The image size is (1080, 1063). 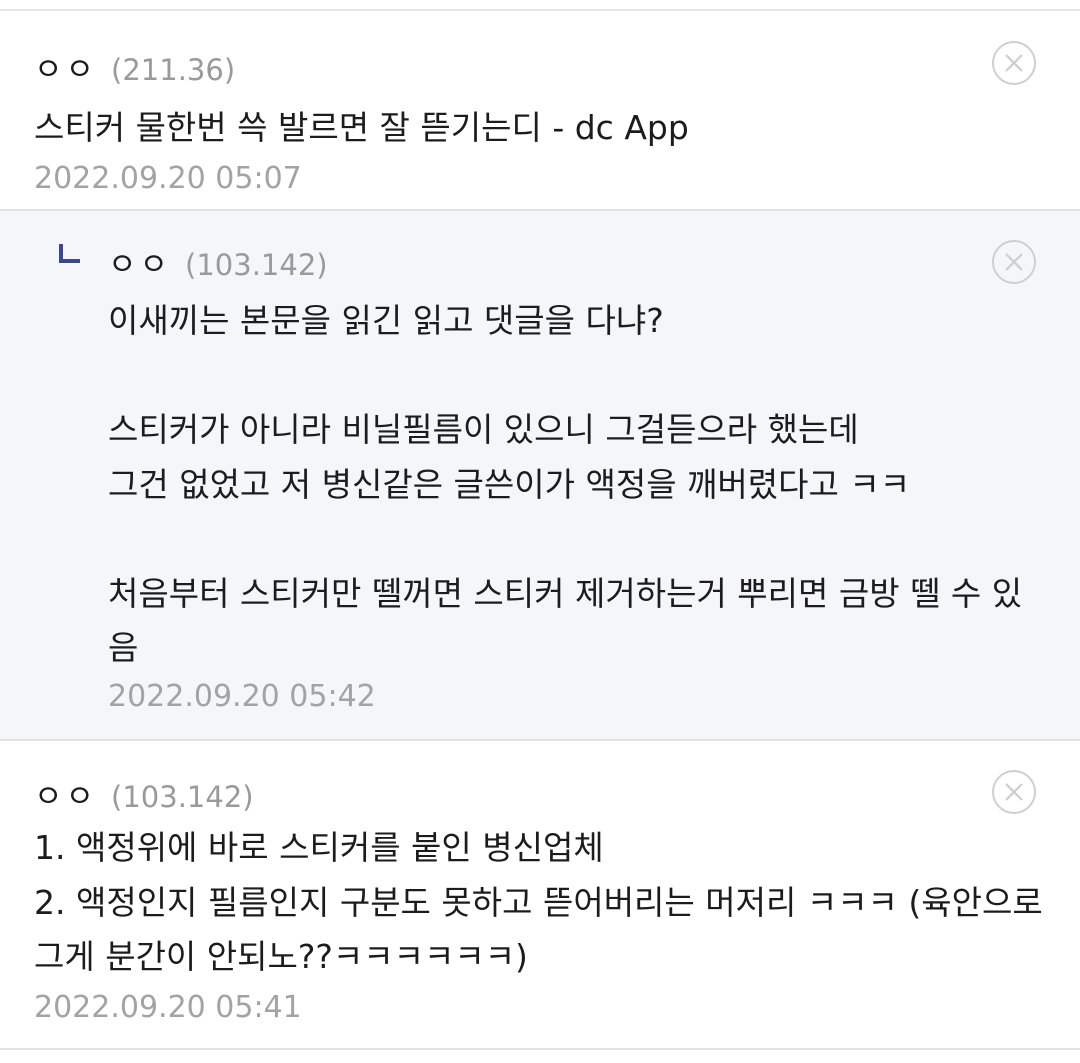 I want to click on comment-date: 2022.09.20 05:42, so click(x=242, y=696).